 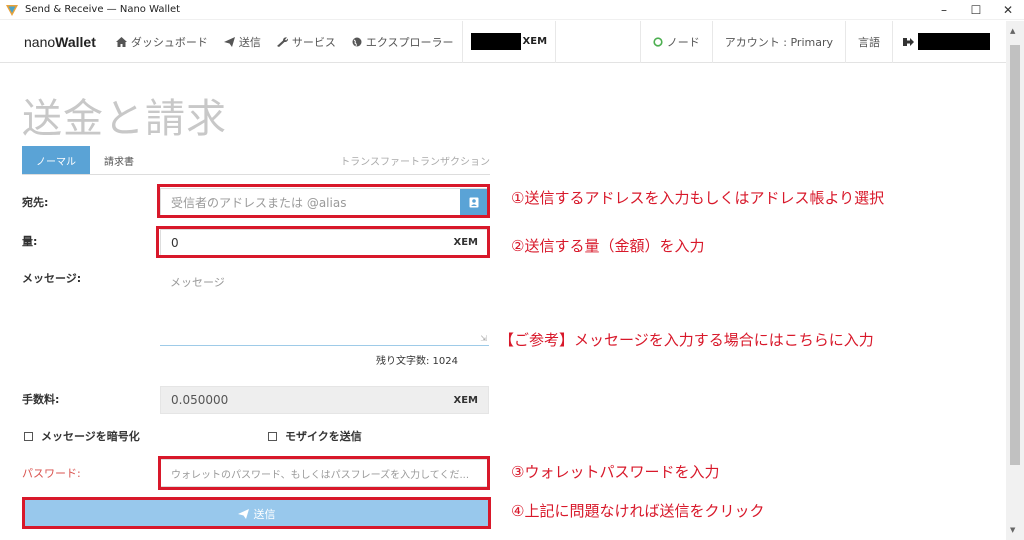 I want to click on nem-logo-icon, so click(x=12, y=10).